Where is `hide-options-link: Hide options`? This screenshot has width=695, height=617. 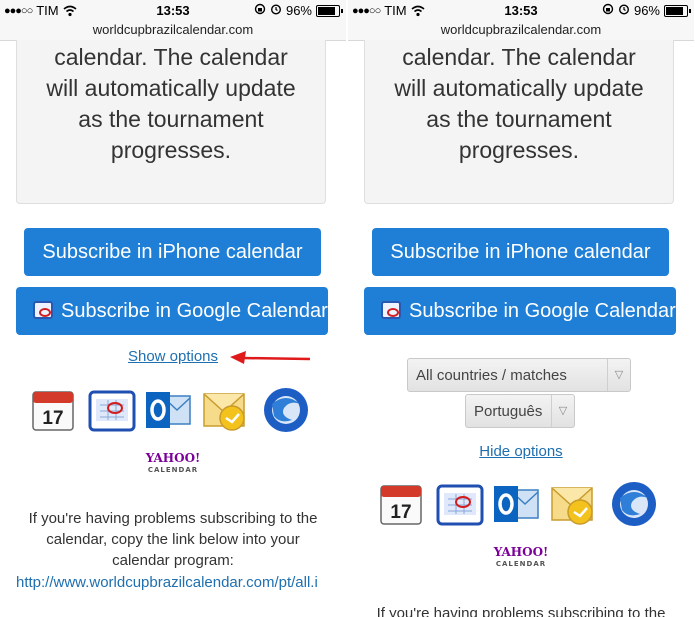
hide-options-link: Hide options is located at coordinates (520, 451).